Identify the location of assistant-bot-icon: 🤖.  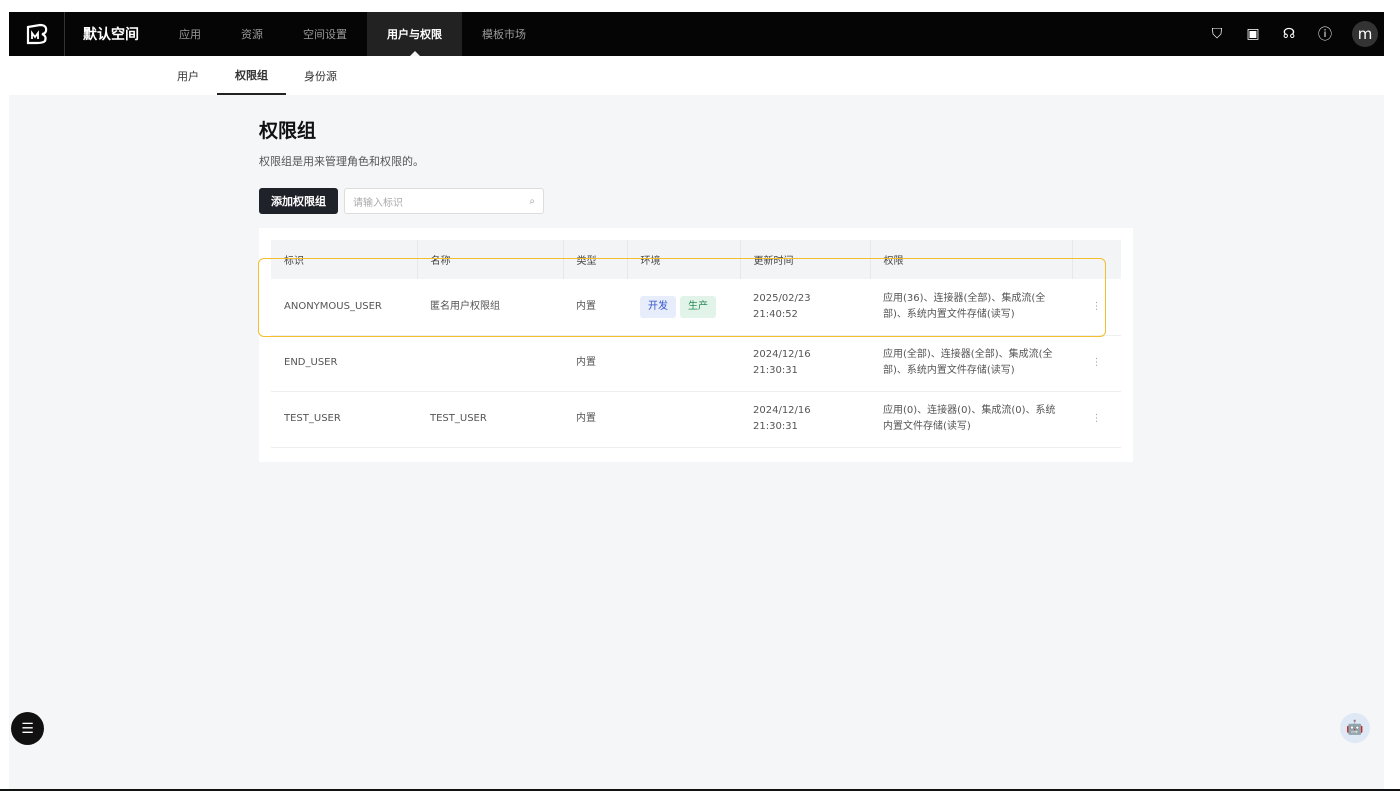
(1355, 728).